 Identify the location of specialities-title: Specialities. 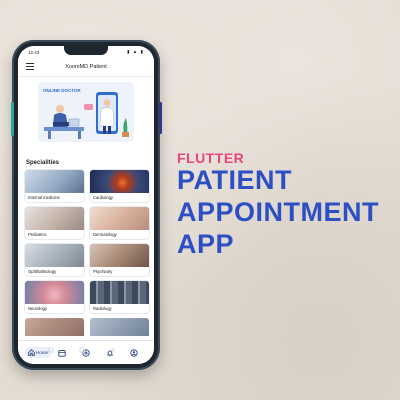
(43, 163).